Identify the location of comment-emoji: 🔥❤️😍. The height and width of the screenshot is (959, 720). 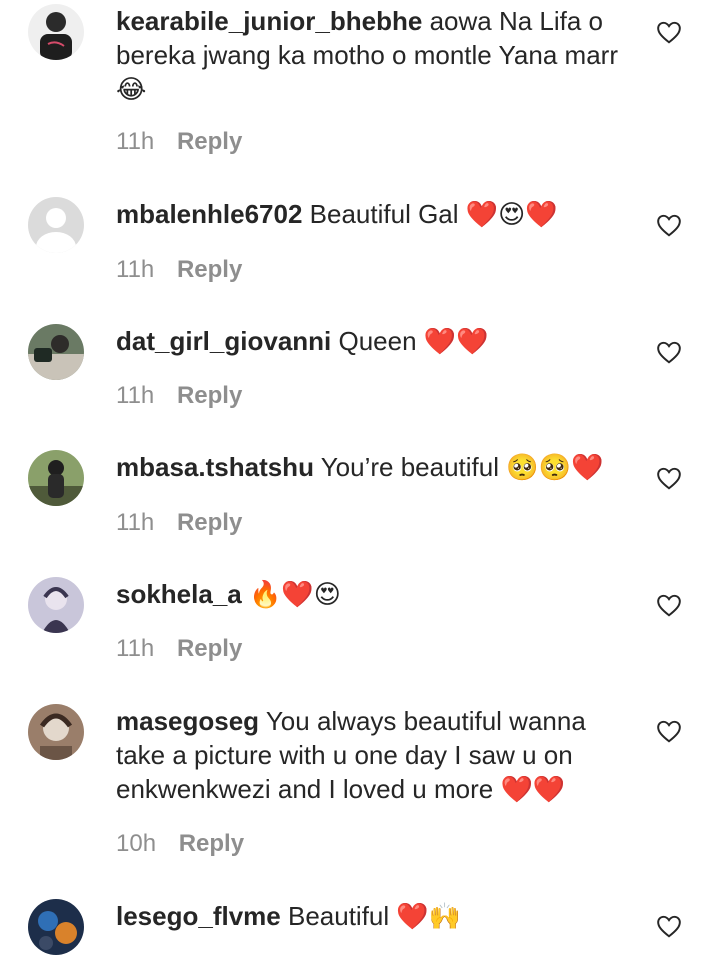
(294, 595).